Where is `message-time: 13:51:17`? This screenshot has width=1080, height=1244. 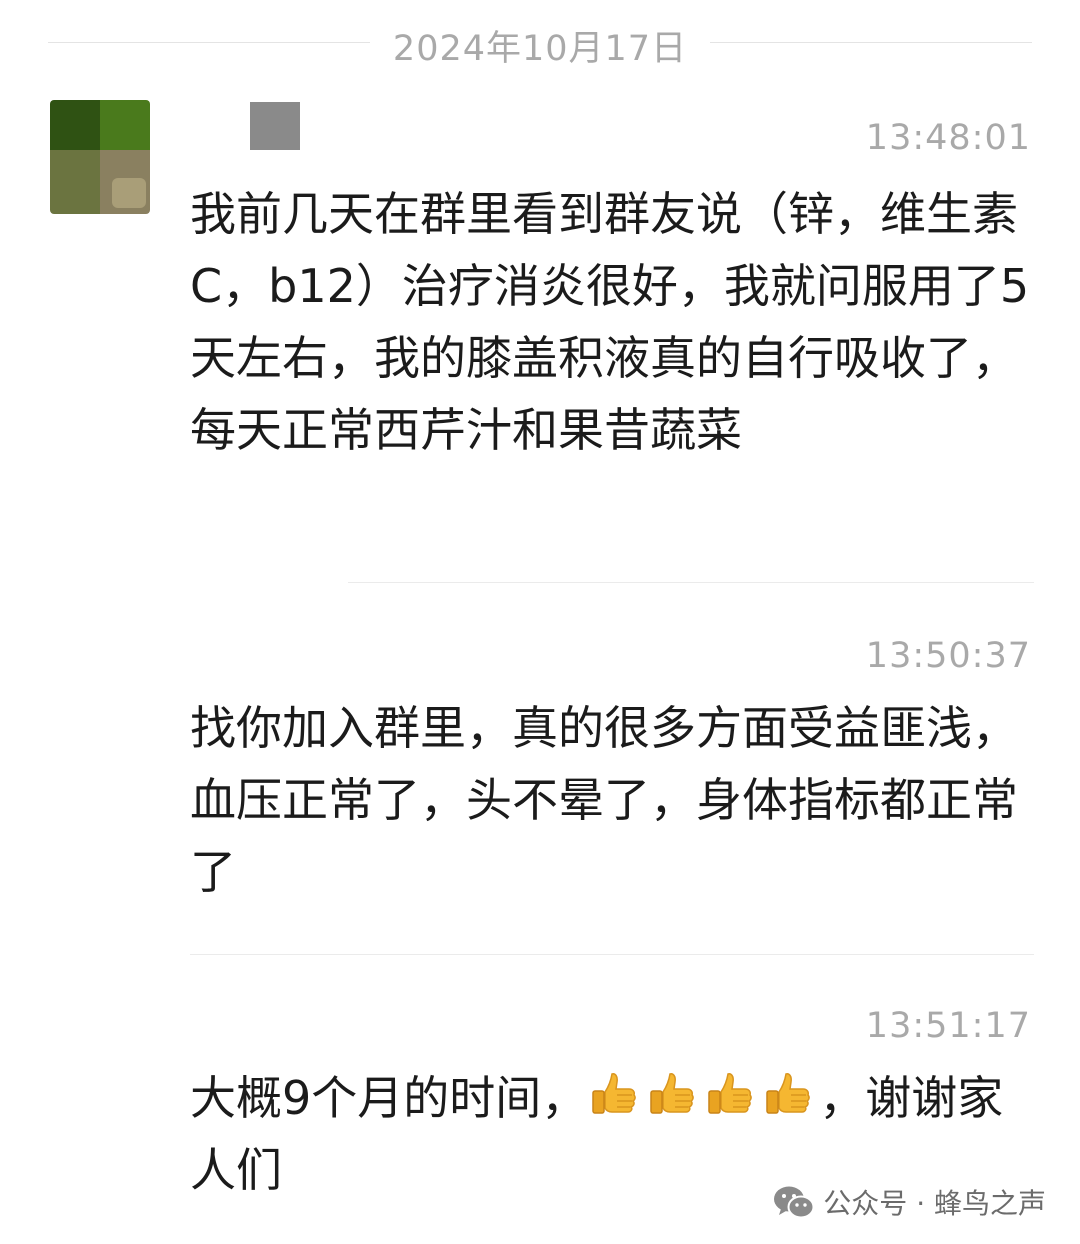 message-time: 13:51:17 is located at coordinates (948, 1026).